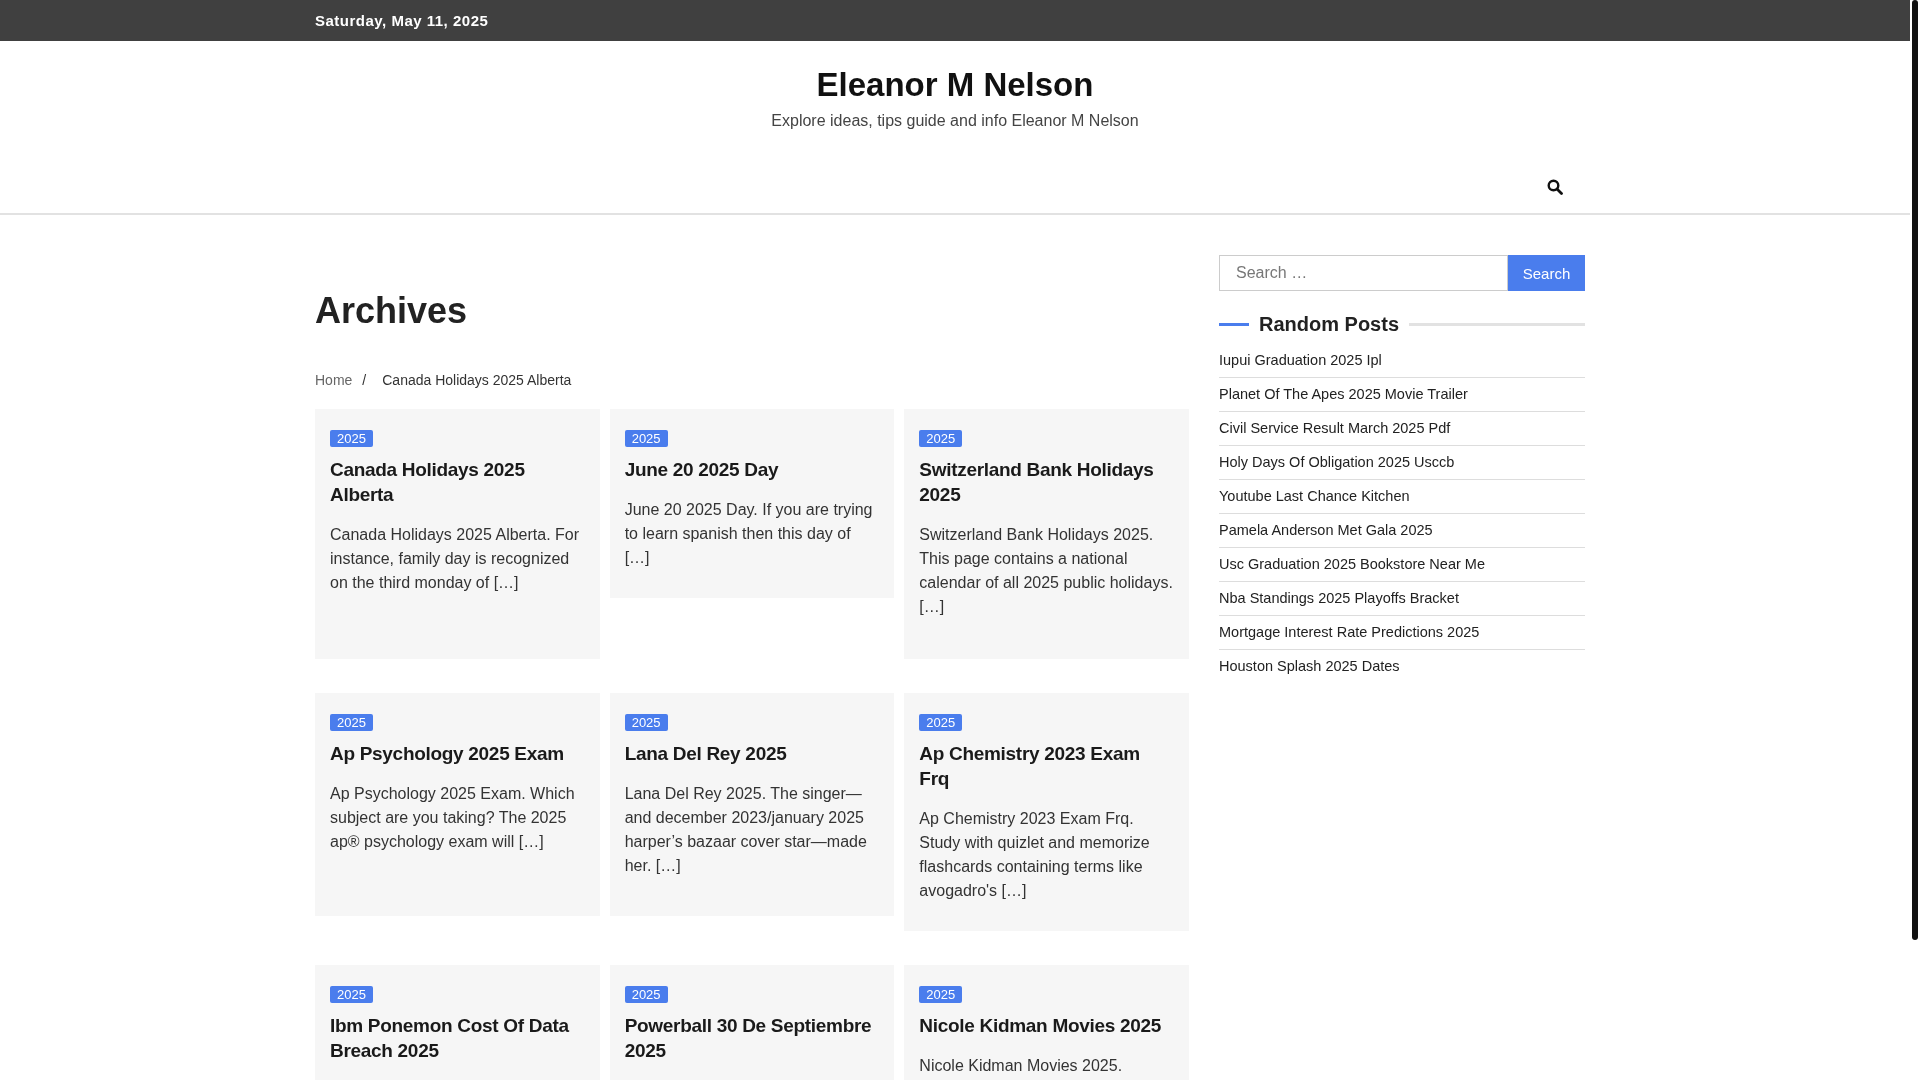  Describe the element at coordinates (1300, 360) in the screenshot. I see `random-post-link: Iupui Graduation 2025 Ipl` at that location.